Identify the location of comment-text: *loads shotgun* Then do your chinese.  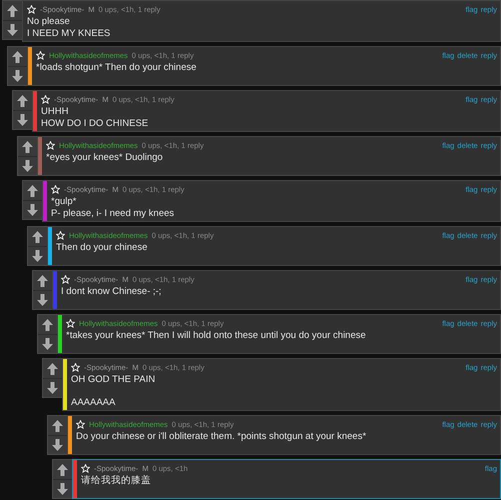
(117, 68).